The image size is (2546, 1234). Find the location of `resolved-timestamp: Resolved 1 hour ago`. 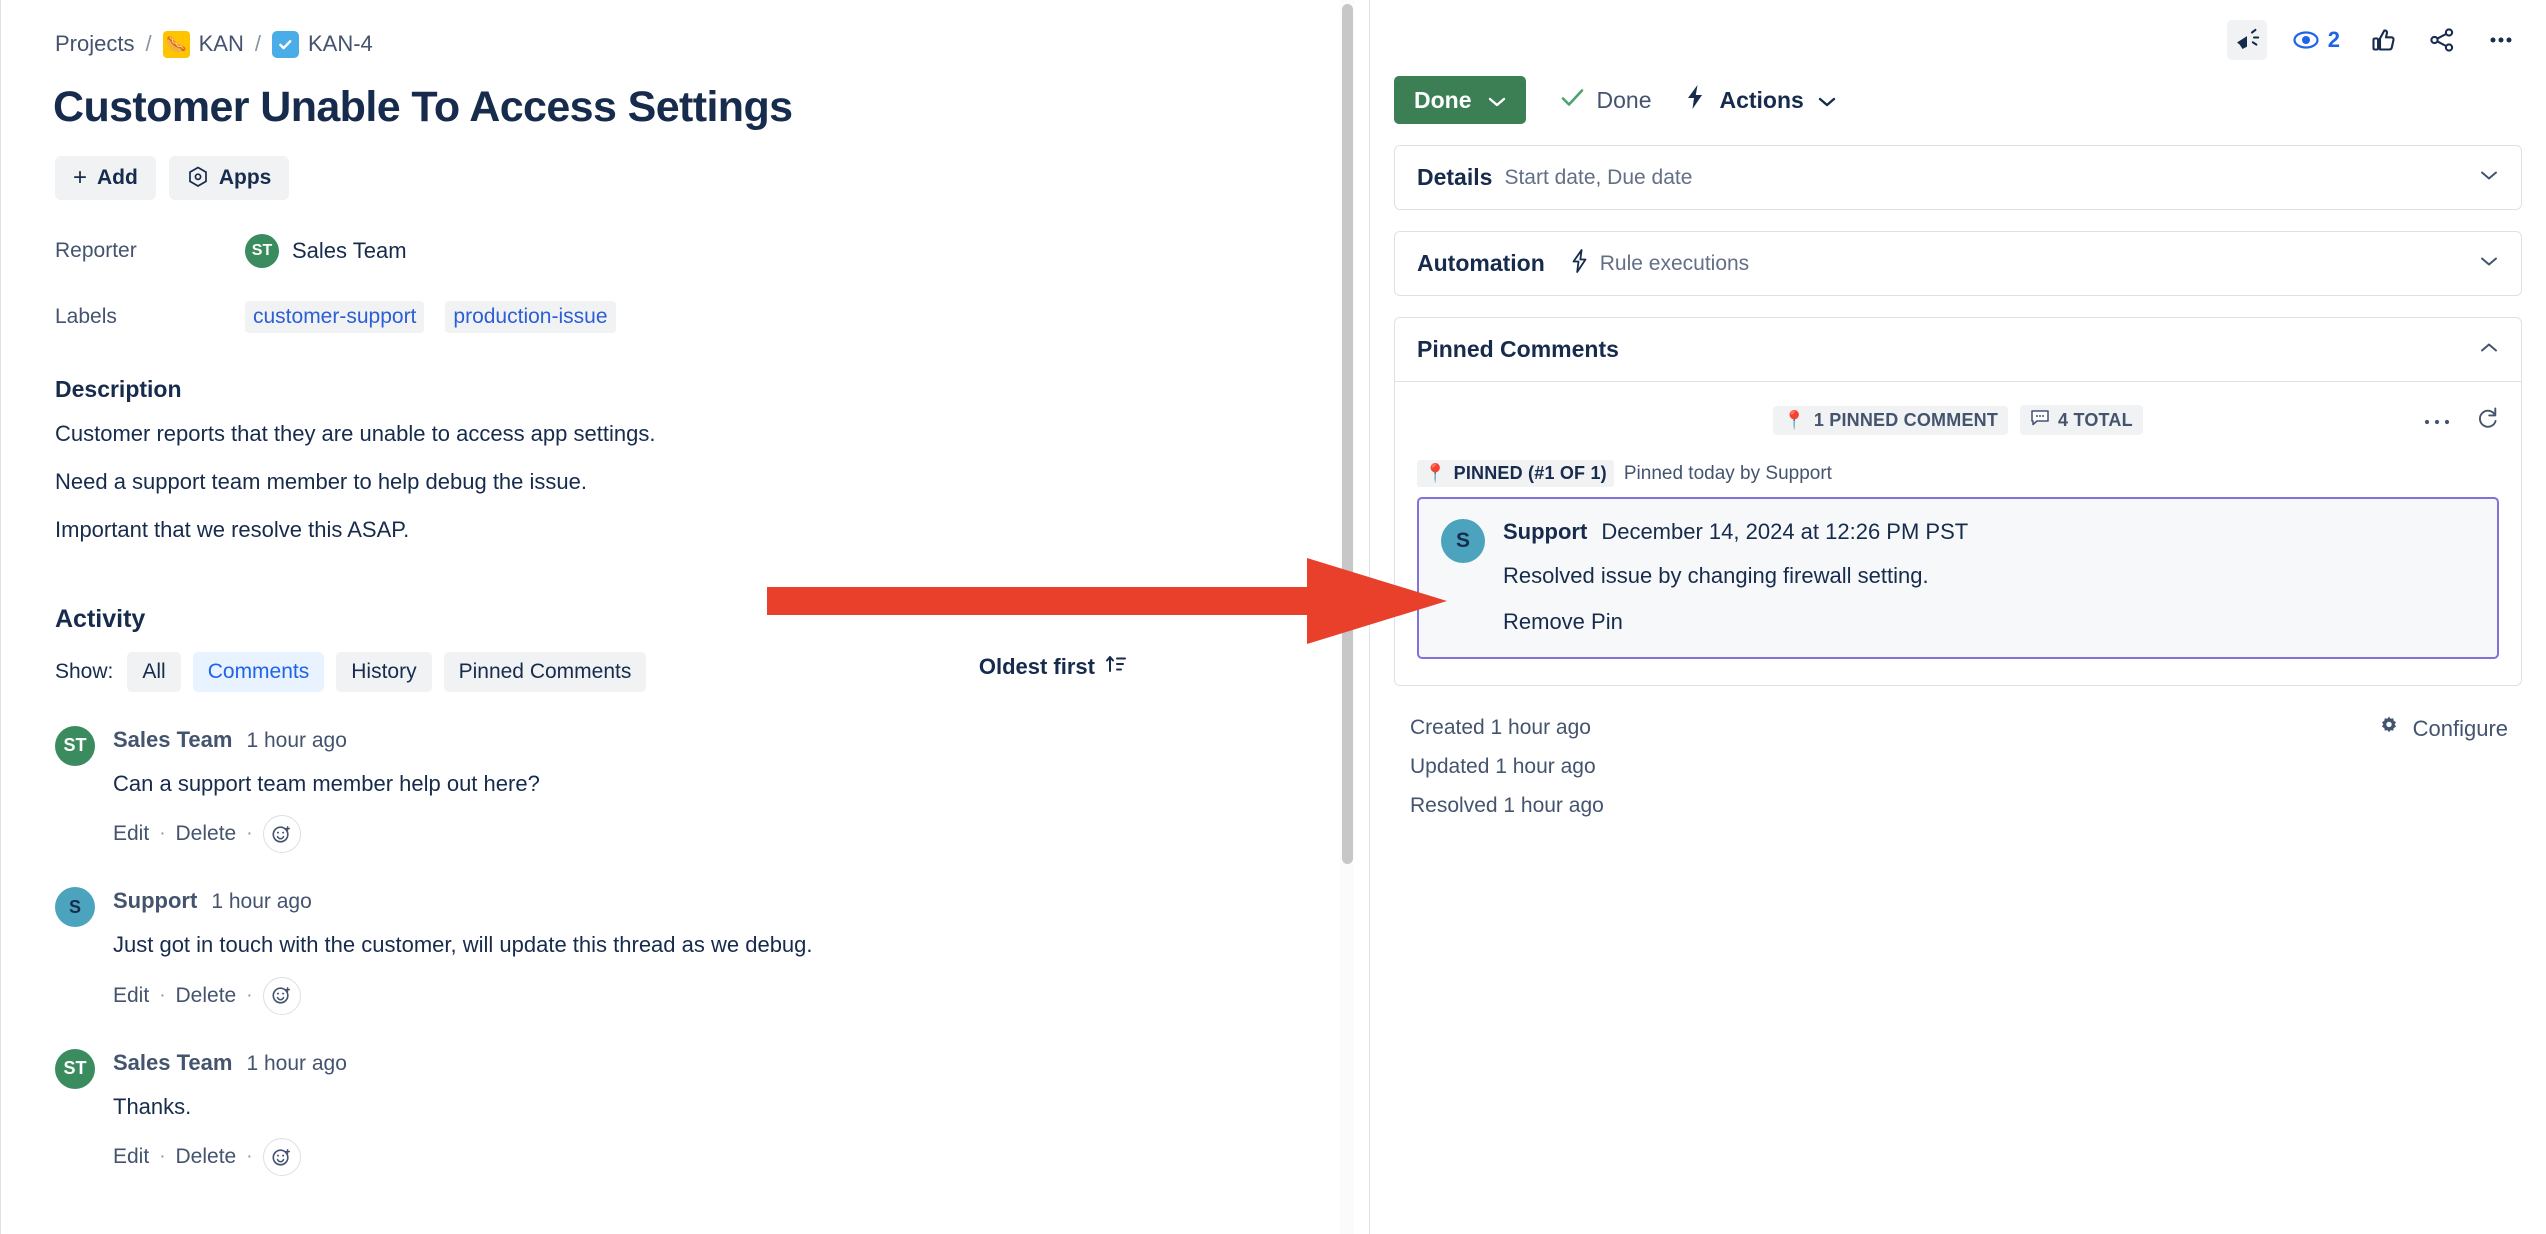

resolved-timestamp: Resolved 1 hour ago is located at coordinates (1507, 805).